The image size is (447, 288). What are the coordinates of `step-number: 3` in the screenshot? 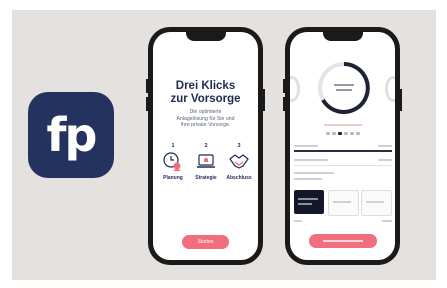 It's located at (239, 146).